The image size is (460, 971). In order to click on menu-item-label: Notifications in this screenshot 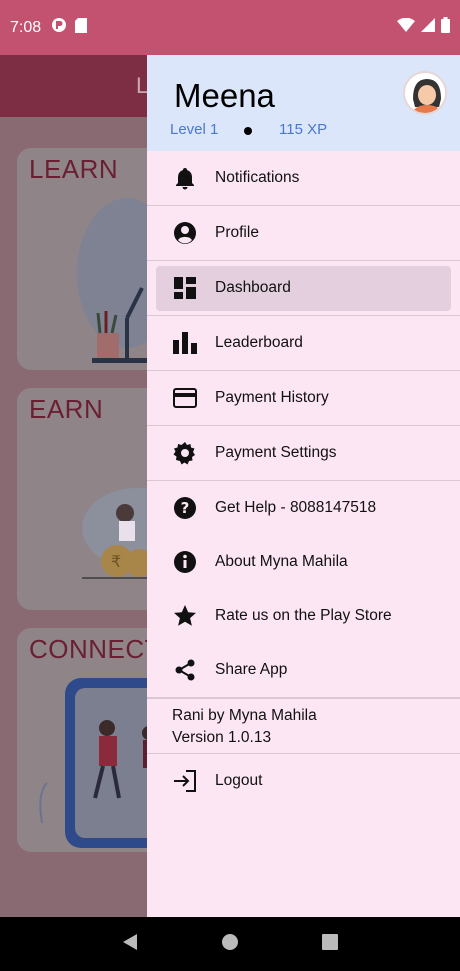, I will do `click(257, 177)`.